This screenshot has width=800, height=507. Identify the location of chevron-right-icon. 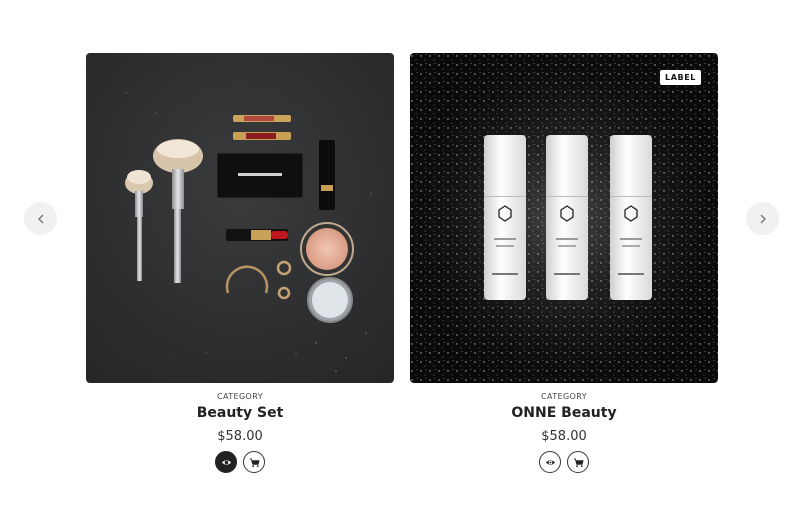
(763, 218).